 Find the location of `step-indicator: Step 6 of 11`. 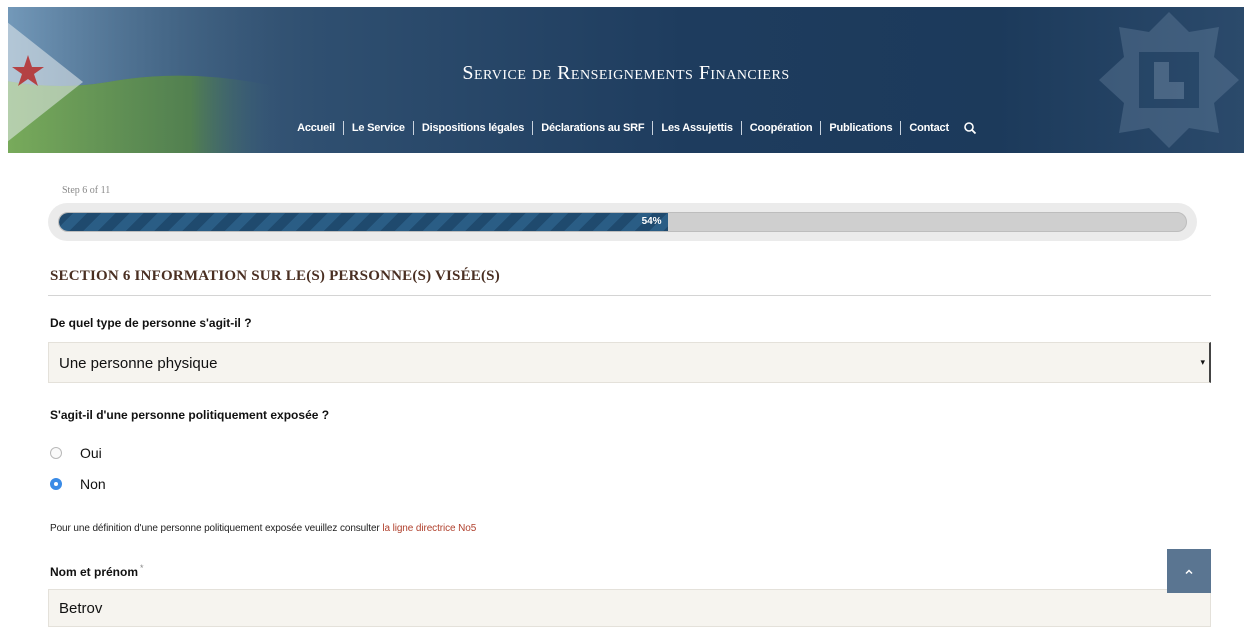

step-indicator: Step 6 of 11 is located at coordinates (86, 190).